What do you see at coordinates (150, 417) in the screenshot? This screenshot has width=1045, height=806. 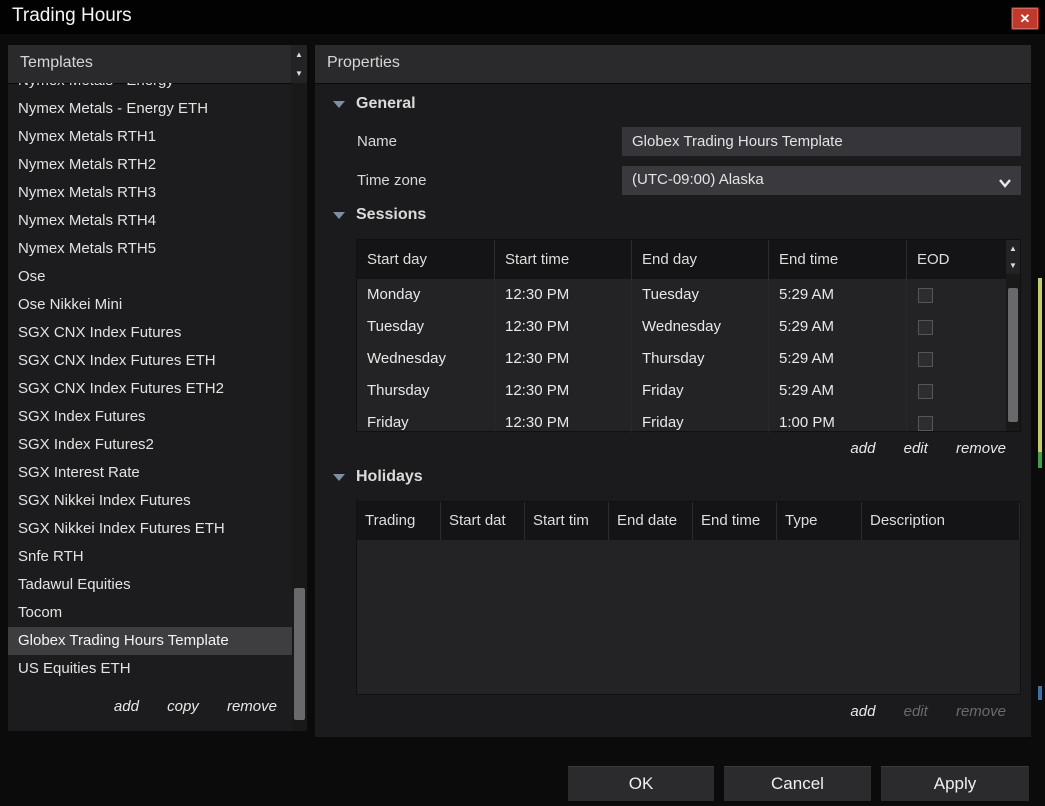 I see `template-list-item: SGX Index Futures` at bounding box center [150, 417].